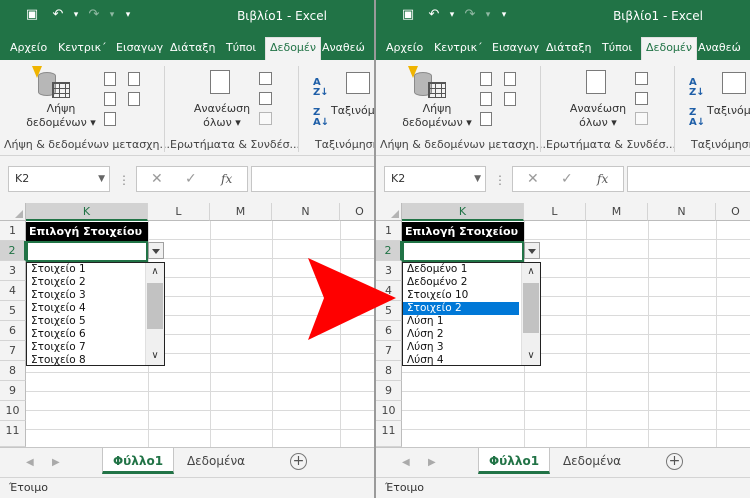 Image resolution: width=750 pixels, height=498 pixels. Describe the element at coordinates (688, 179) in the screenshot. I see `formula-input` at that location.